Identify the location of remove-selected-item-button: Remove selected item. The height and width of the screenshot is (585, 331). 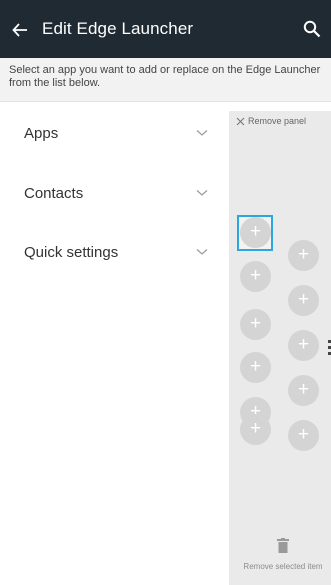
(283, 555).